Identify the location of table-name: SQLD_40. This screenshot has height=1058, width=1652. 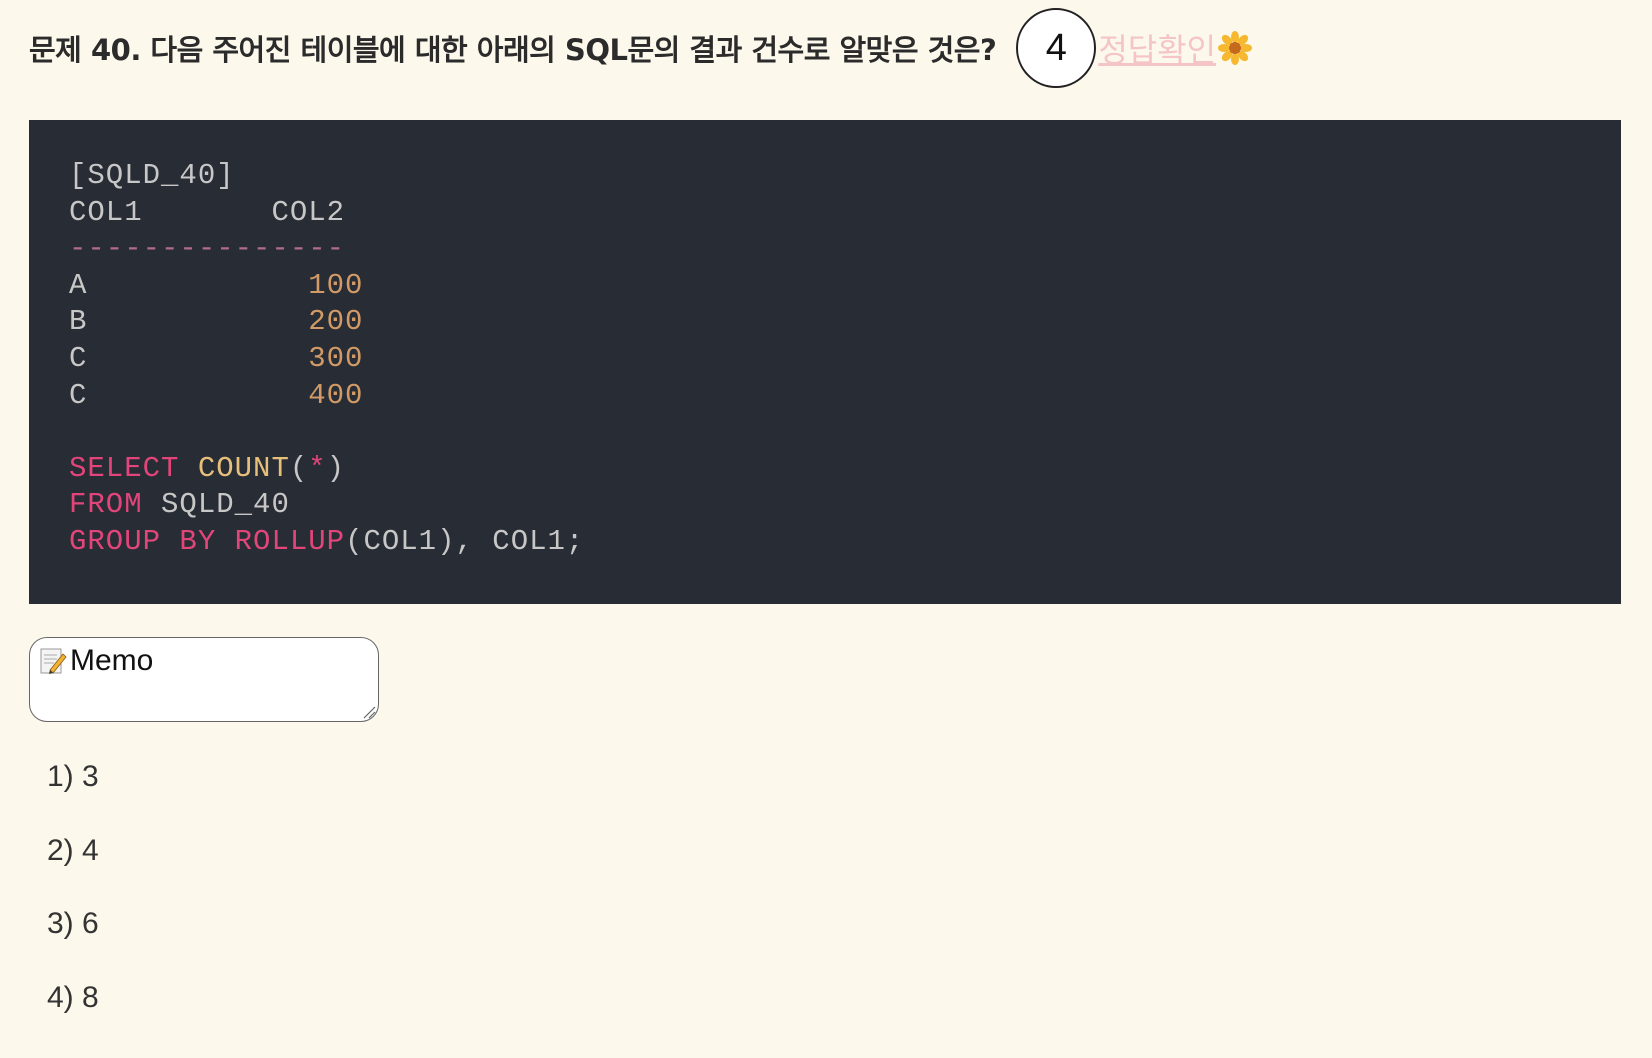
(225, 505).